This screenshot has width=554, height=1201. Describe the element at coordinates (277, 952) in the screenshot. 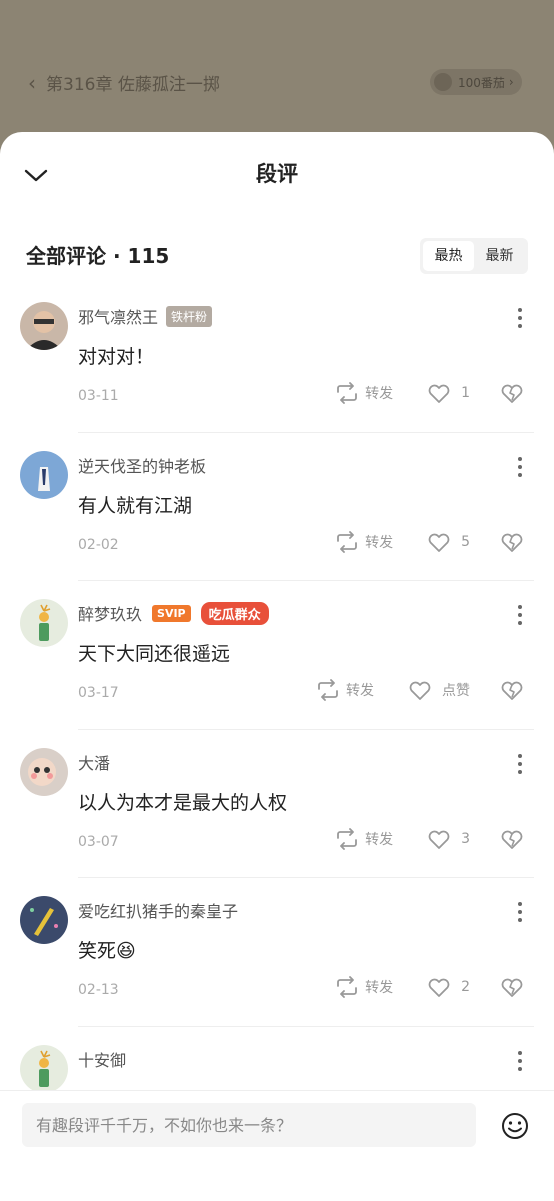

I see `comment-item: 爱吃红扒猪手的秦皇子 笑死😆 02-13 转发 2` at that location.